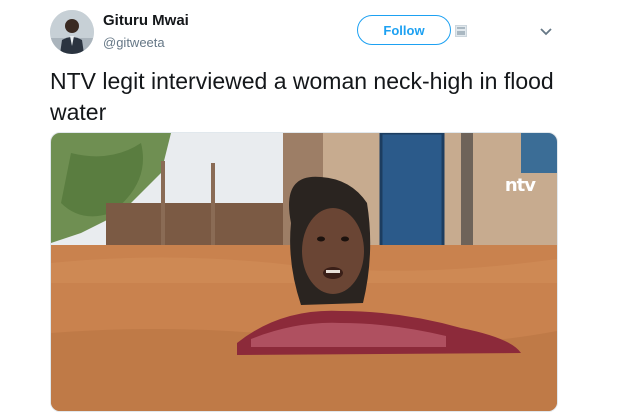 This screenshot has height=417, width=624. I want to click on author-name: Gituru Mwai, so click(146, 20).